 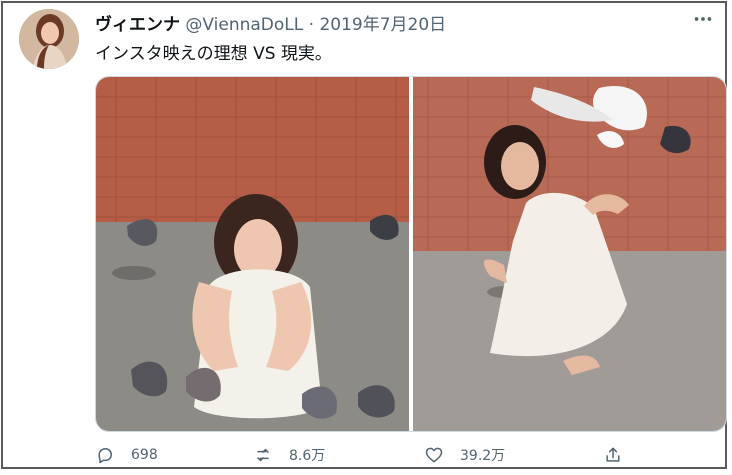 I want to click on retweet-icon, so click(x=263, y=455).